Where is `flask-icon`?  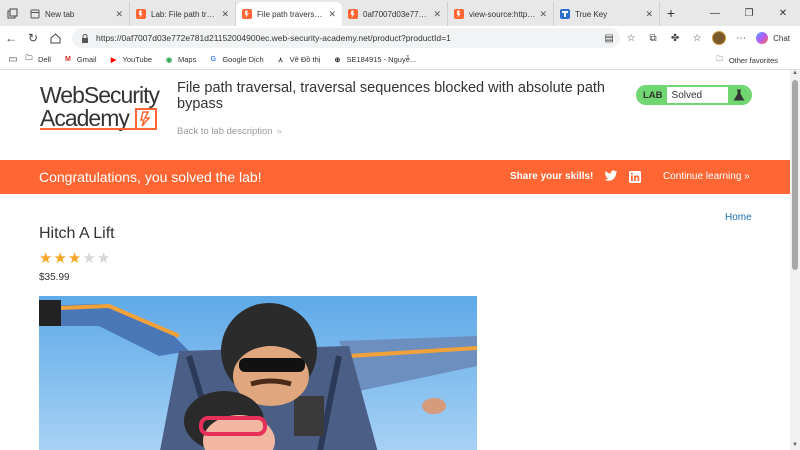 flask-icon is located at coordinates (739, 95).